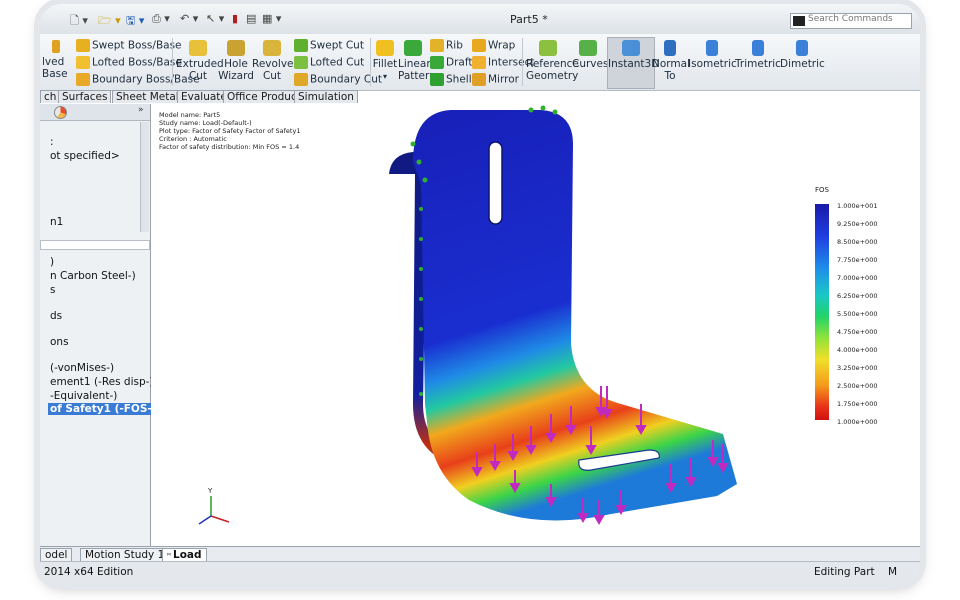 The height and width of the screenshot is (600, 960). I want to click on instant3d-icon, so click(631, 48).